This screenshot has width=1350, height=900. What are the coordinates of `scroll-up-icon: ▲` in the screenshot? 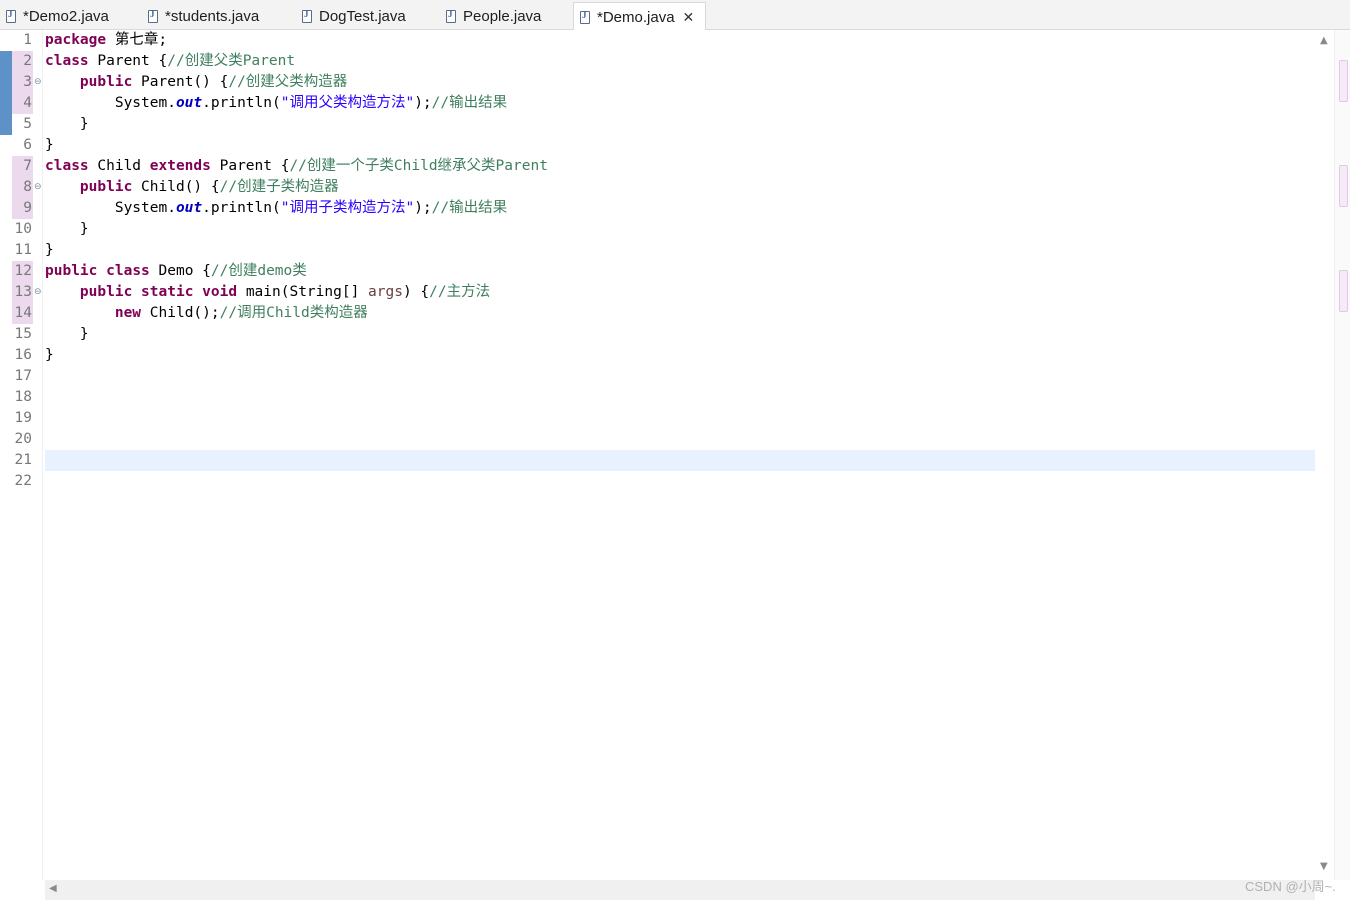 It's located at (1324, 41).